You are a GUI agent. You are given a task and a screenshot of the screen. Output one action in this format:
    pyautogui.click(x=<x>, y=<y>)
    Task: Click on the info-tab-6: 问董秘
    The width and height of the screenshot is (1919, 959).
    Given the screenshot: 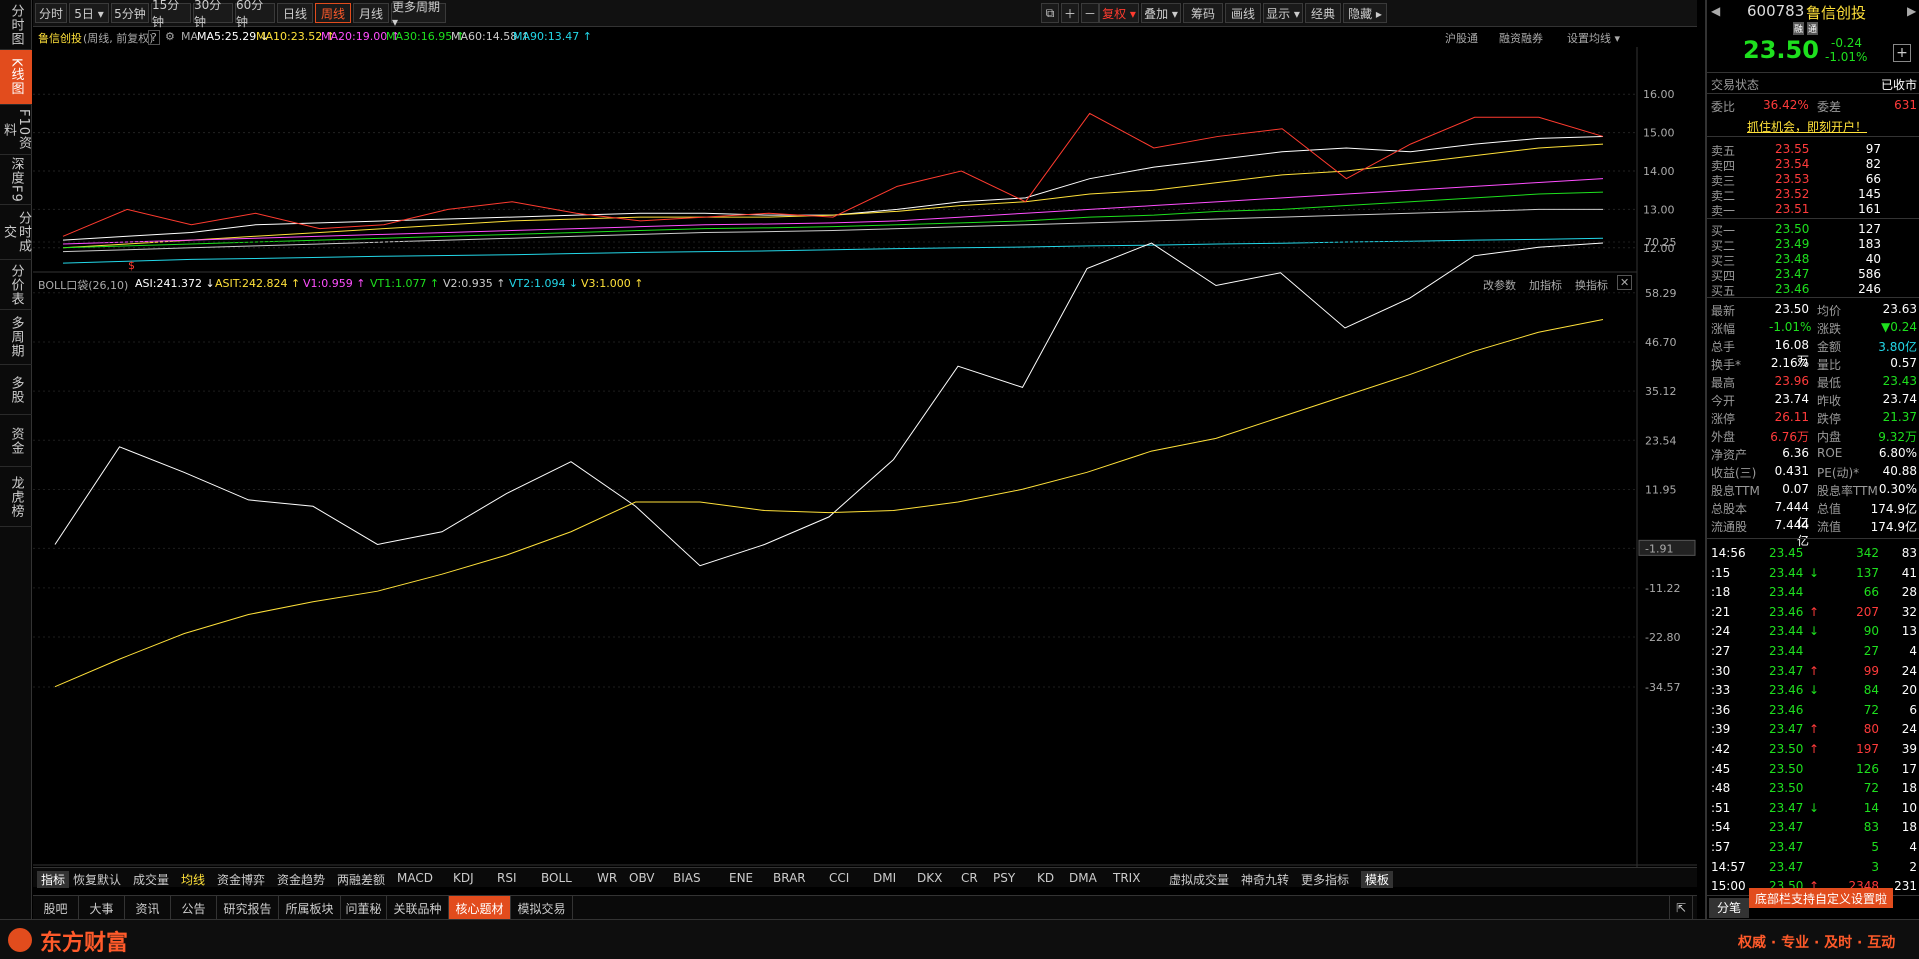 What is the action you would take?
    pyautogui.click(x=364, y=908)
    